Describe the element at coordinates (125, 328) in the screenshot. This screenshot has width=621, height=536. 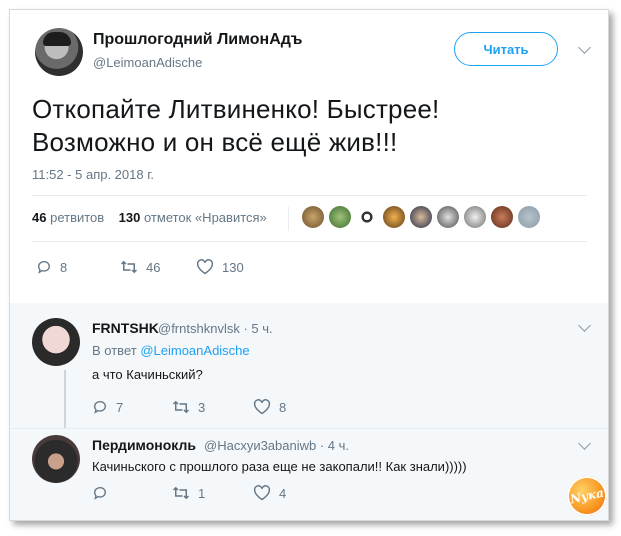
I see `reply-author-name: FRNTSHK` at that location.